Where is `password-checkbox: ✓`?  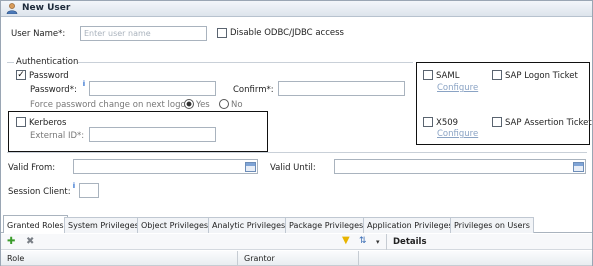
password-checkbox: ✓ is located at coordinates (21, 75).